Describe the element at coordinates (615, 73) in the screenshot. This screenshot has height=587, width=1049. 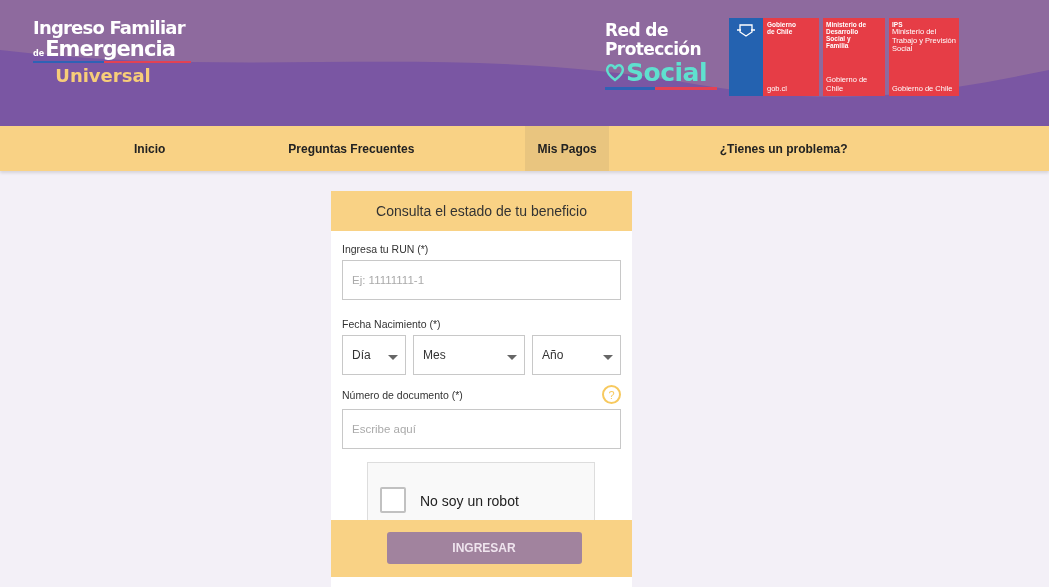
I see `heart-icon` at that location.